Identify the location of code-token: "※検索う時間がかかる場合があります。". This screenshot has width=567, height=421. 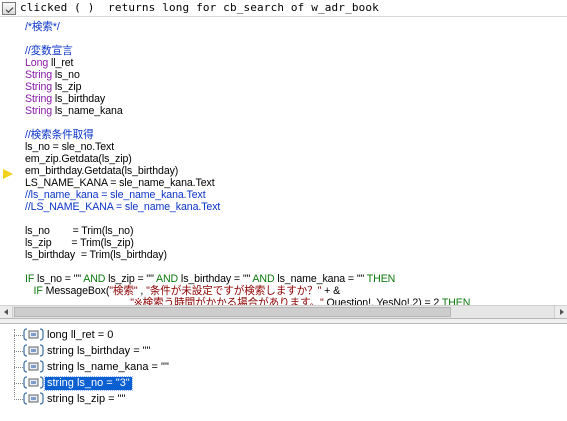
(227, 301).